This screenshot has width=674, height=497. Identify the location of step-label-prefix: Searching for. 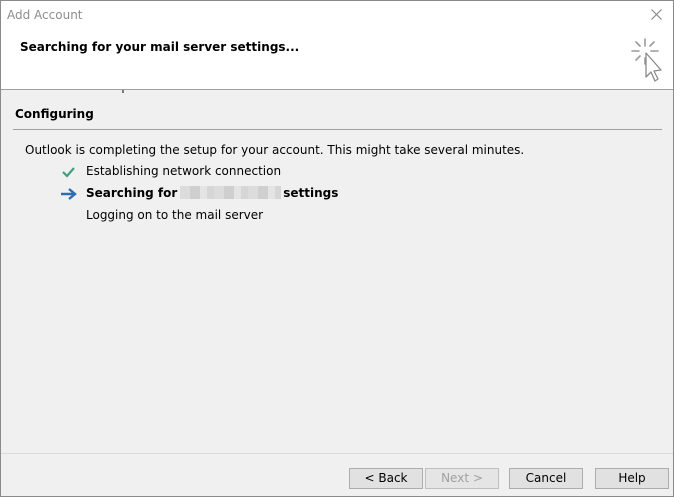
(132, 193).